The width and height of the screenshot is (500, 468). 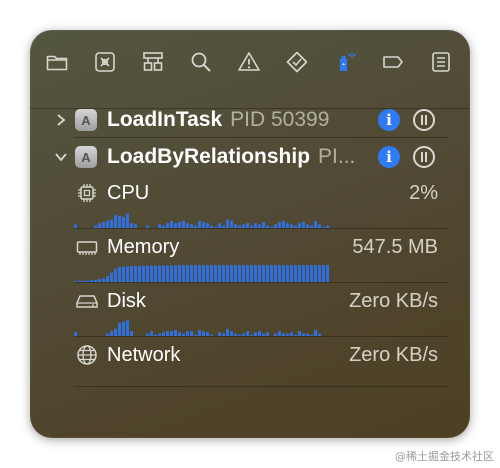 I want to click on metric-value: 547.5 MB, so click(x=395, y=247).